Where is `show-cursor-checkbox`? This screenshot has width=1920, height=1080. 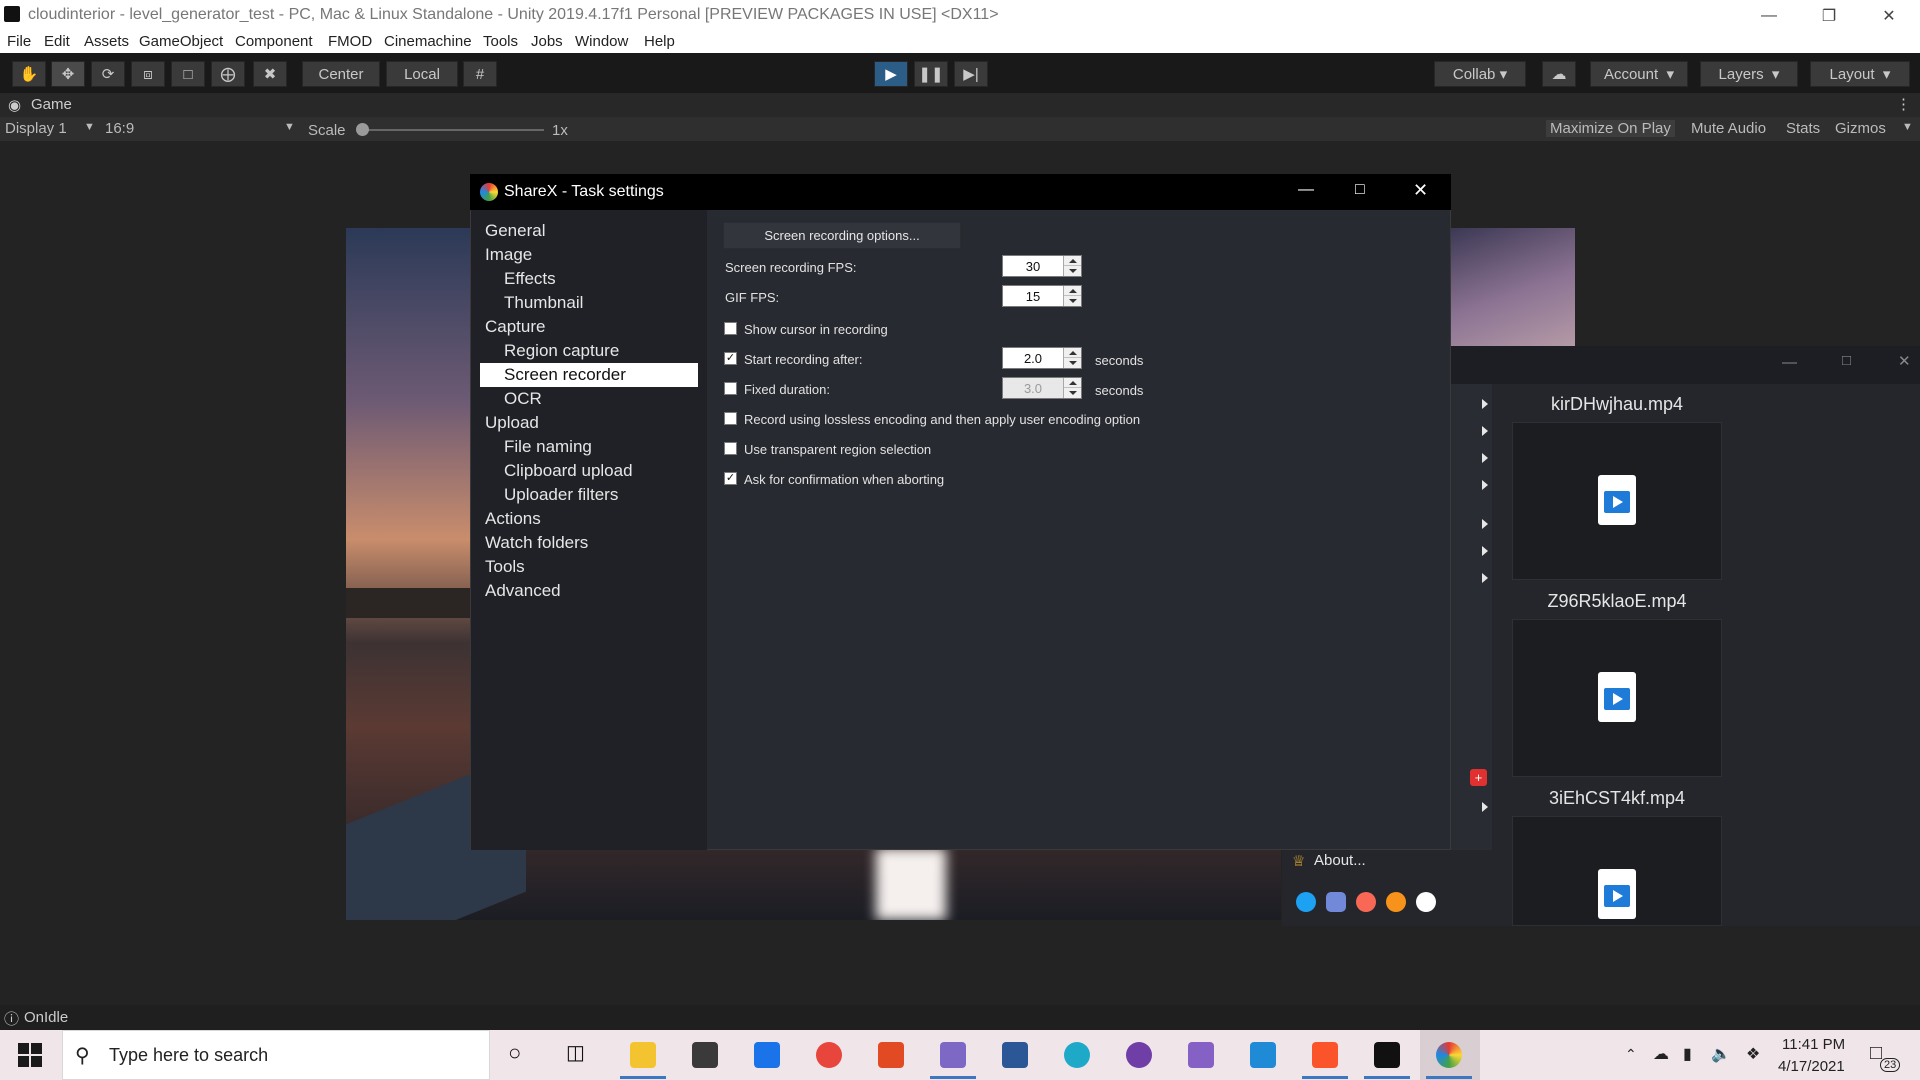 show-cursor-checkbox is located at coordinates (730, 328).